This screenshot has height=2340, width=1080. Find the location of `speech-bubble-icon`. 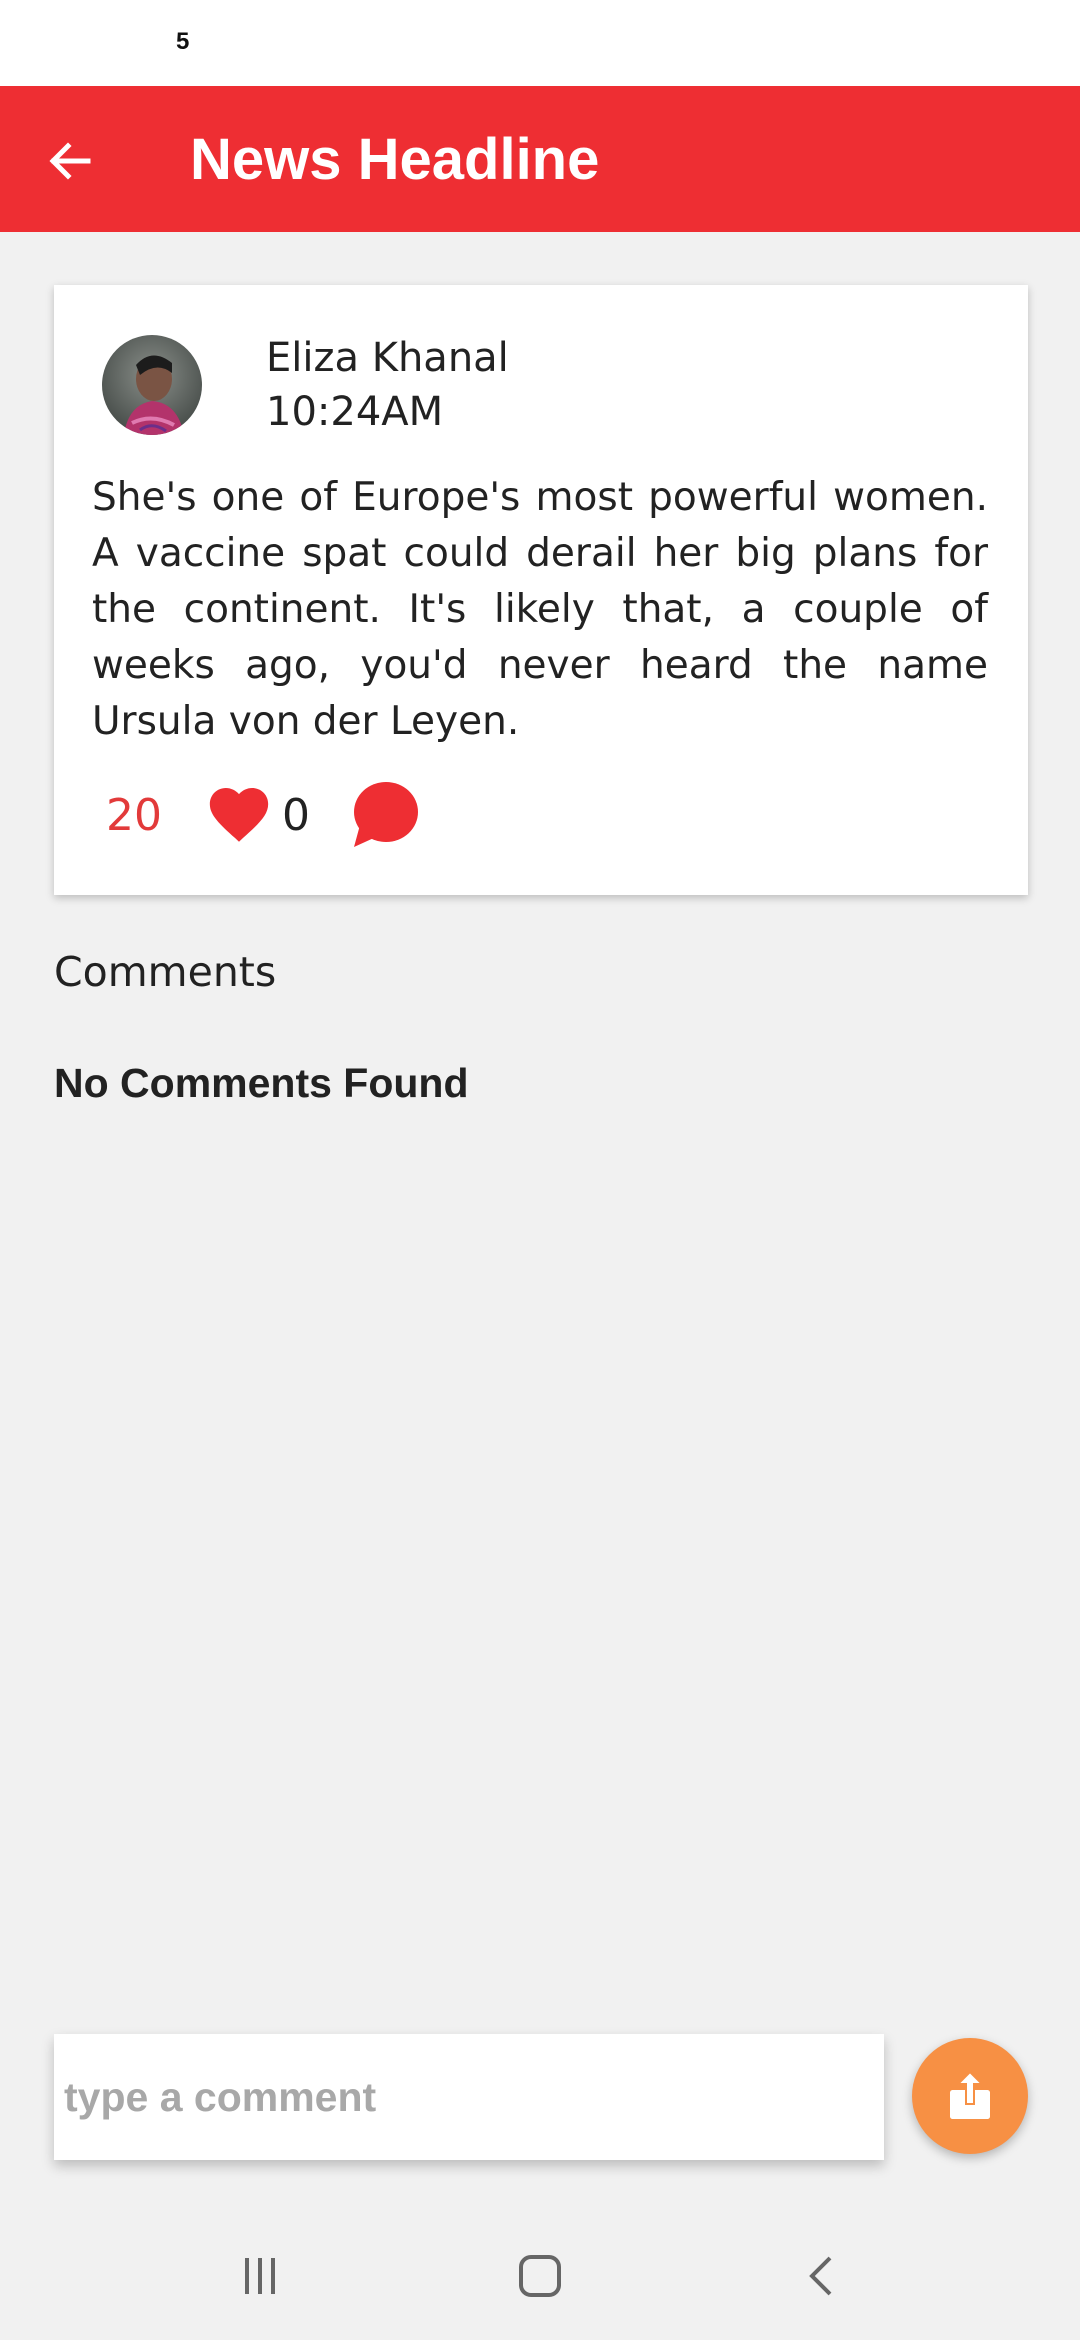

speech-bubble-icon is located at coordinates (386, 814).